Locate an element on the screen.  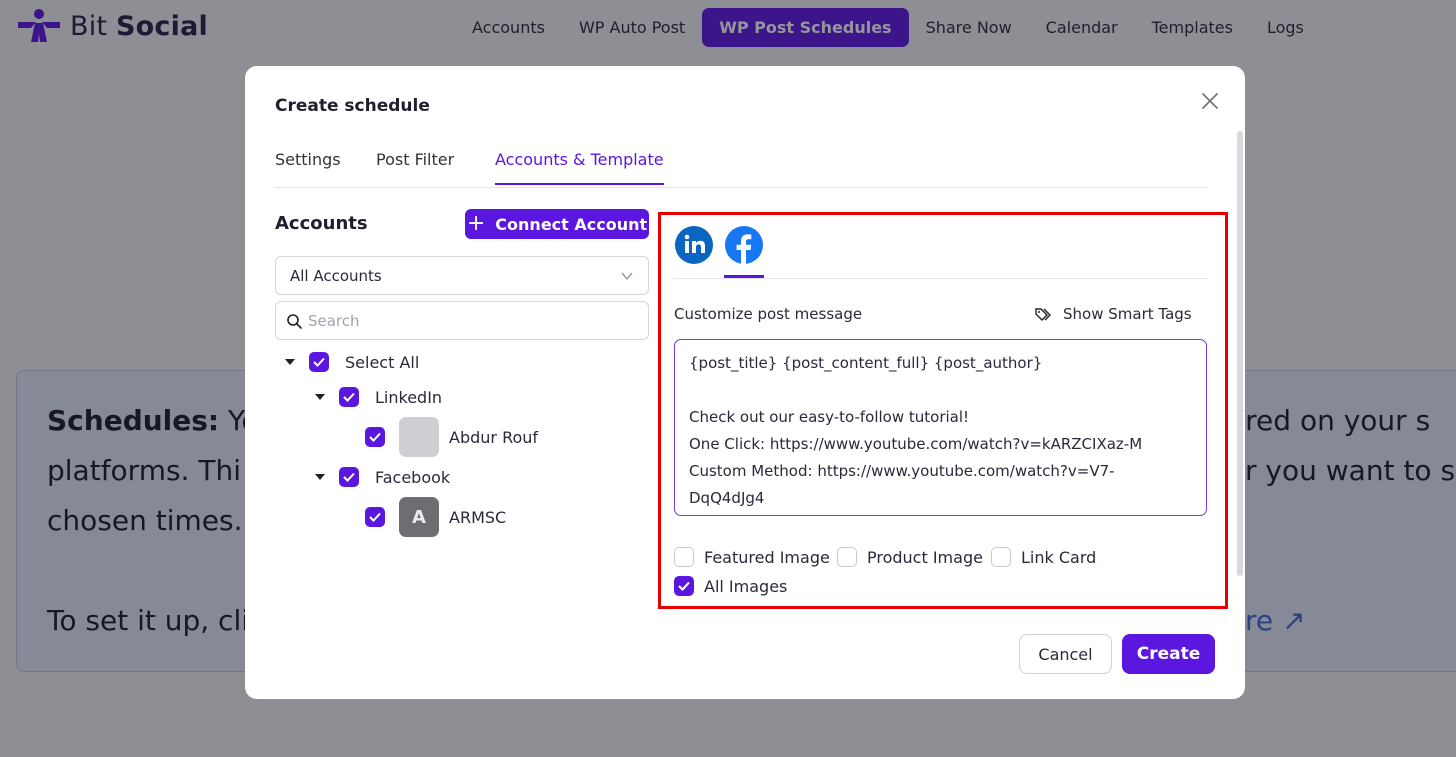
customize-message-label: Customize post message is located at coordinates (768, 314).